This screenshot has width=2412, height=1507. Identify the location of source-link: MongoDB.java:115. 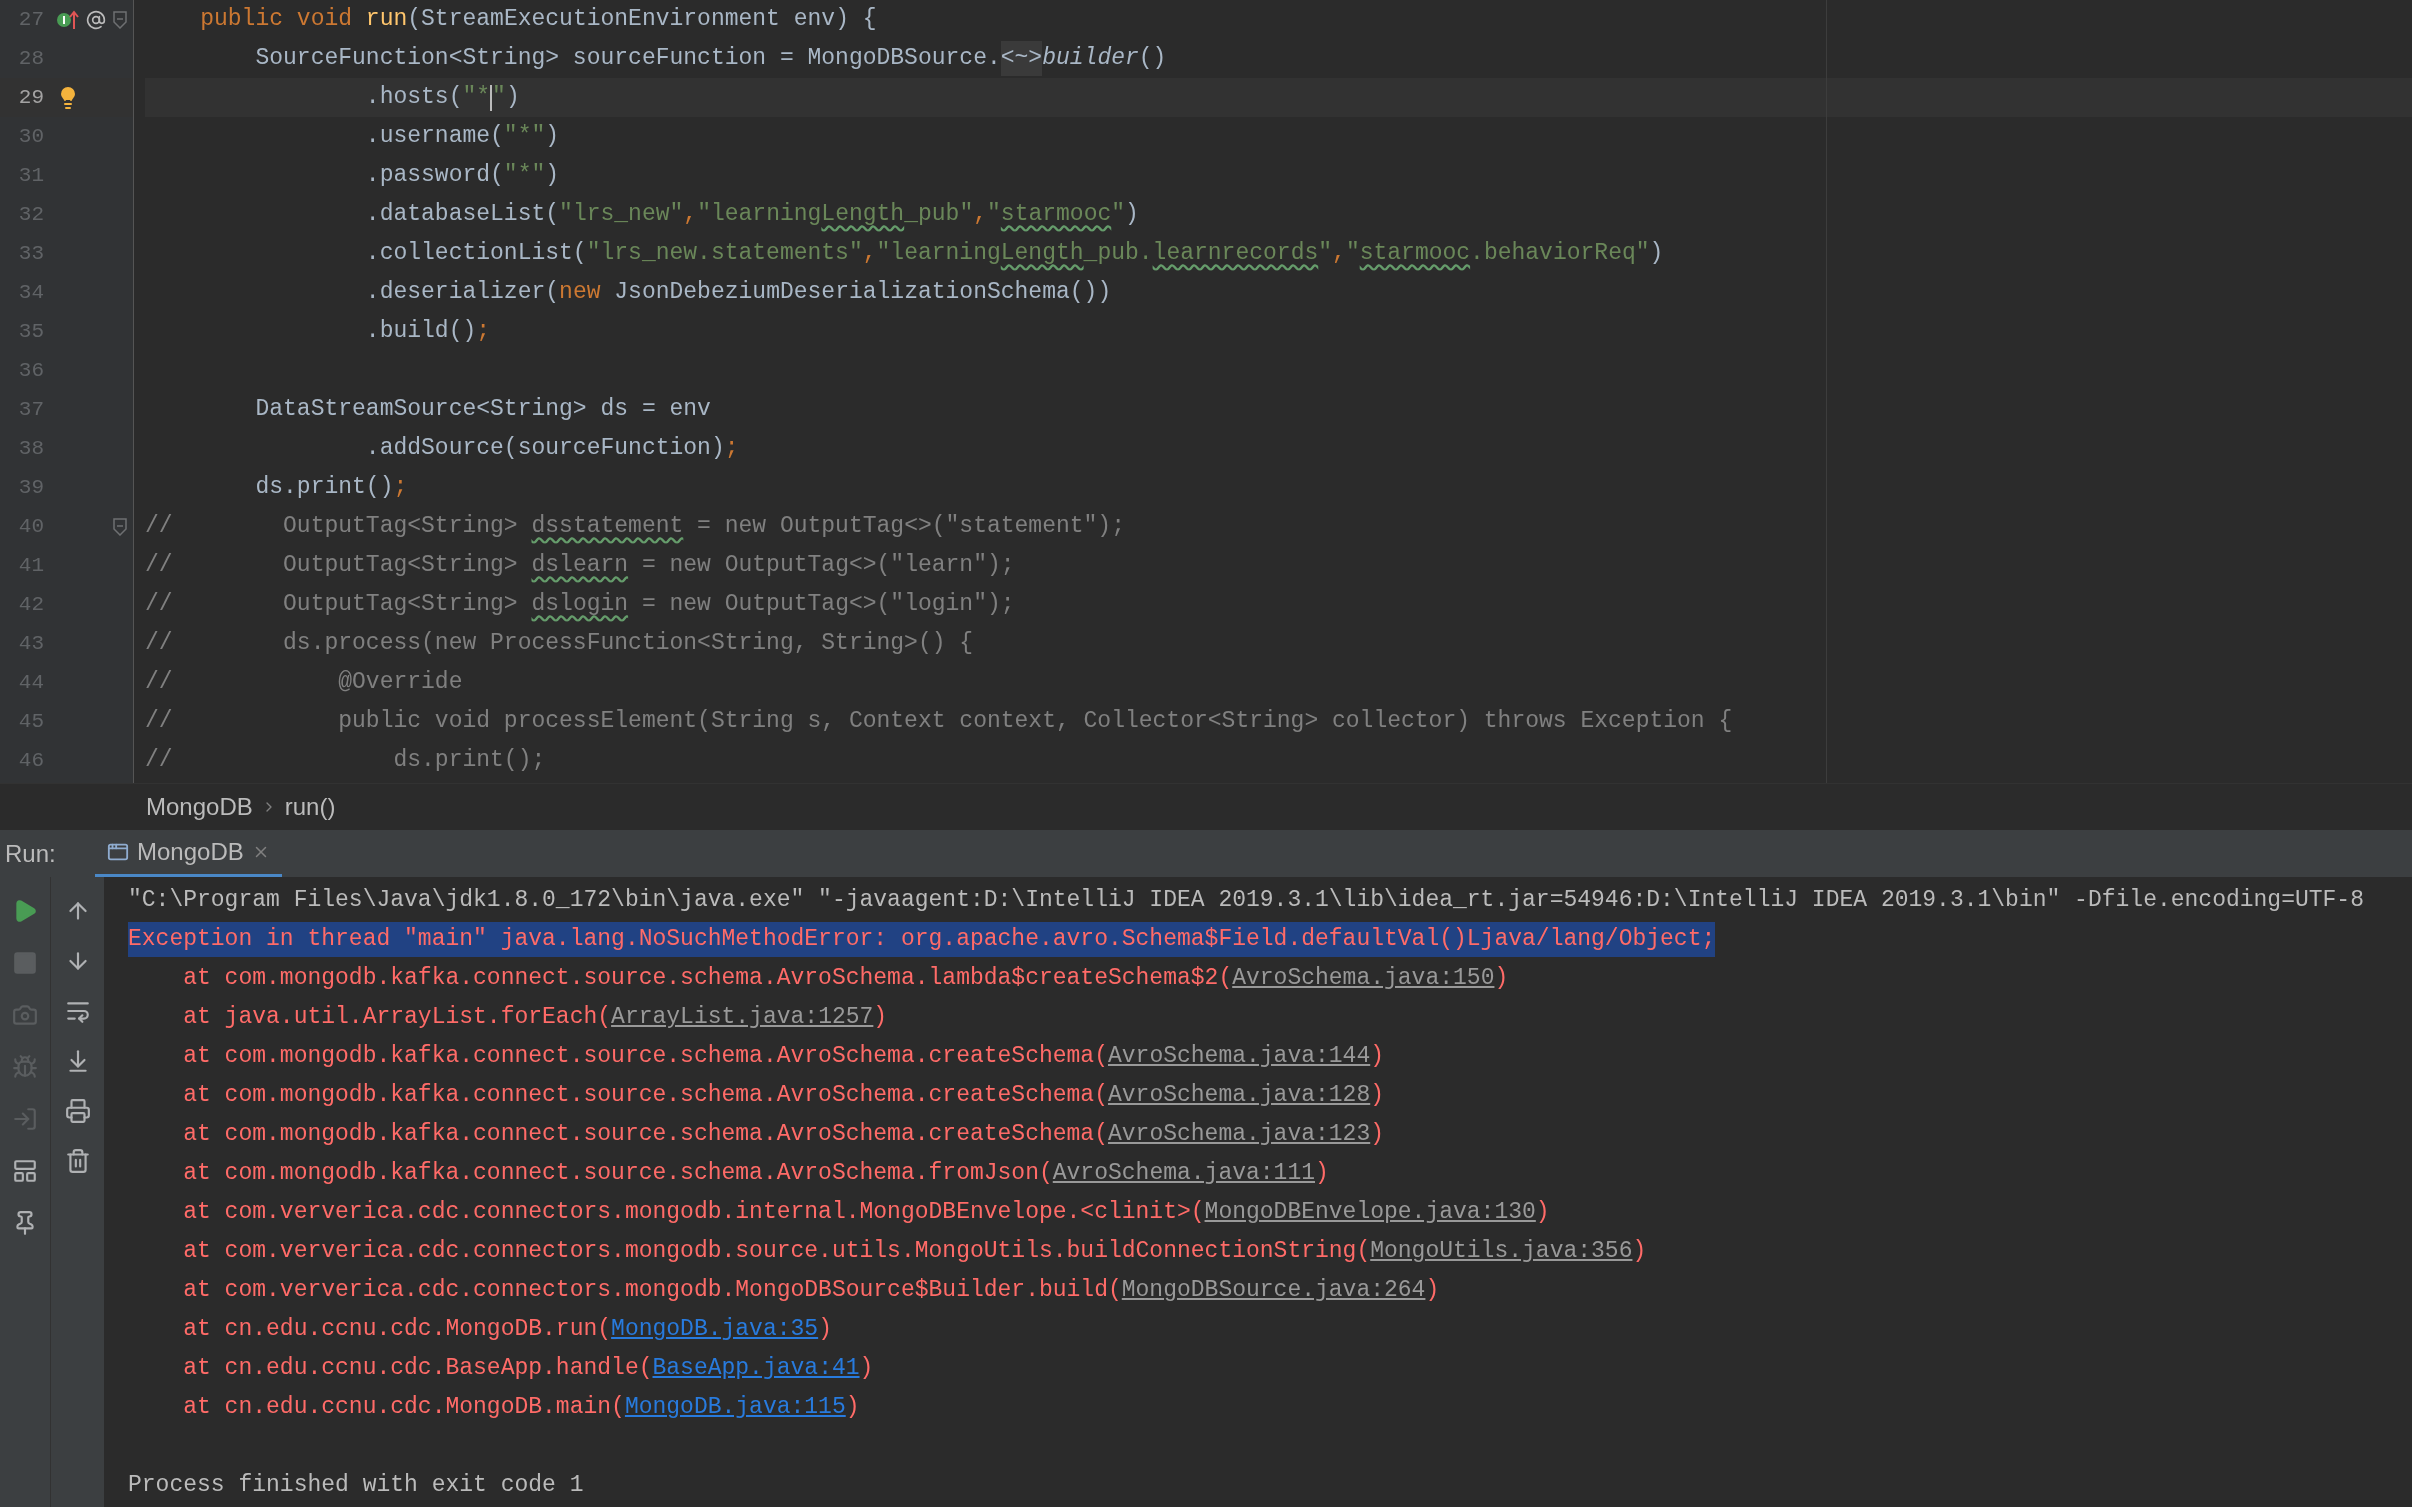
(735, 1407).